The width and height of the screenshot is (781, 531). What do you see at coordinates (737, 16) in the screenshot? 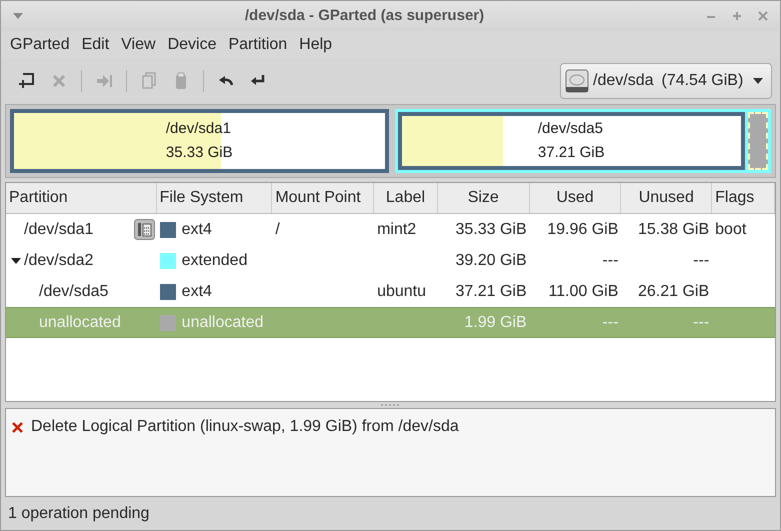
I see `maximize-icon` at bounding box center [737, 16].